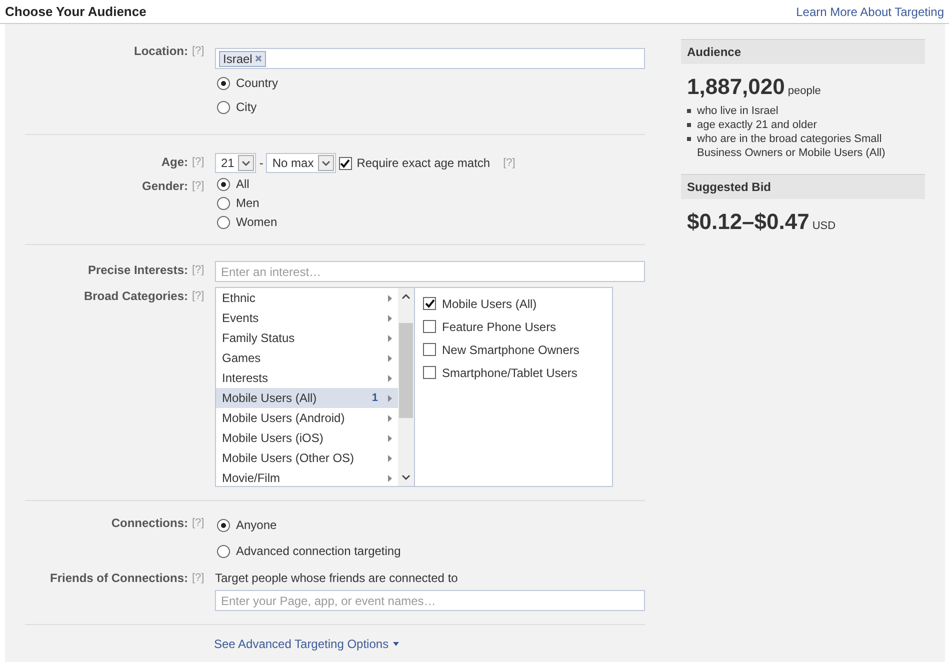 The image size is (949, 663). I want to click on field-label: Connections:, so click(149, 523).